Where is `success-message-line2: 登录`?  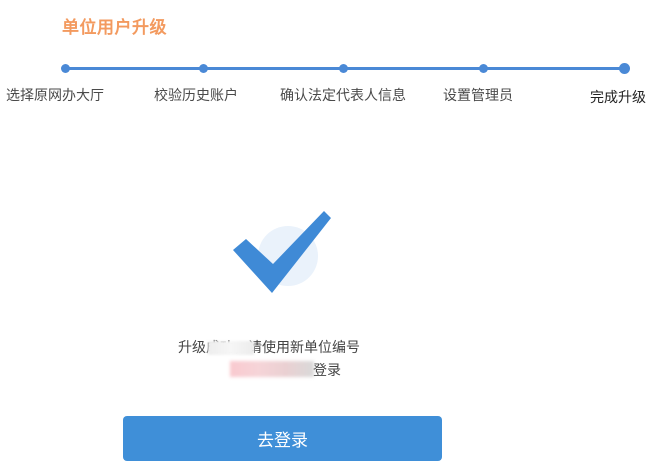
success-message-line2: 登录 is located at coordinates (327, 371).